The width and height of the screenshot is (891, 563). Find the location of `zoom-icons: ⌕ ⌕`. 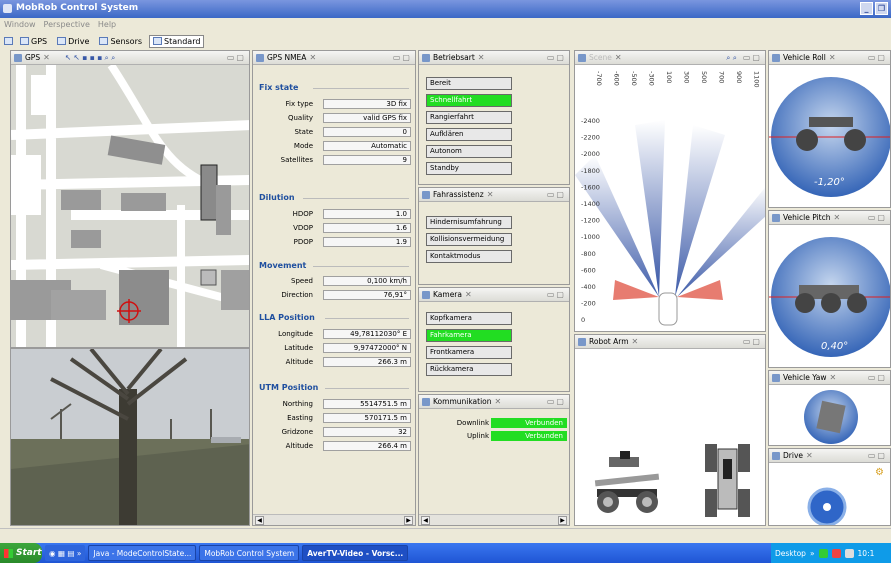

zoom-icons: ⌕ ⌕ is located at coordinates (731, 58).